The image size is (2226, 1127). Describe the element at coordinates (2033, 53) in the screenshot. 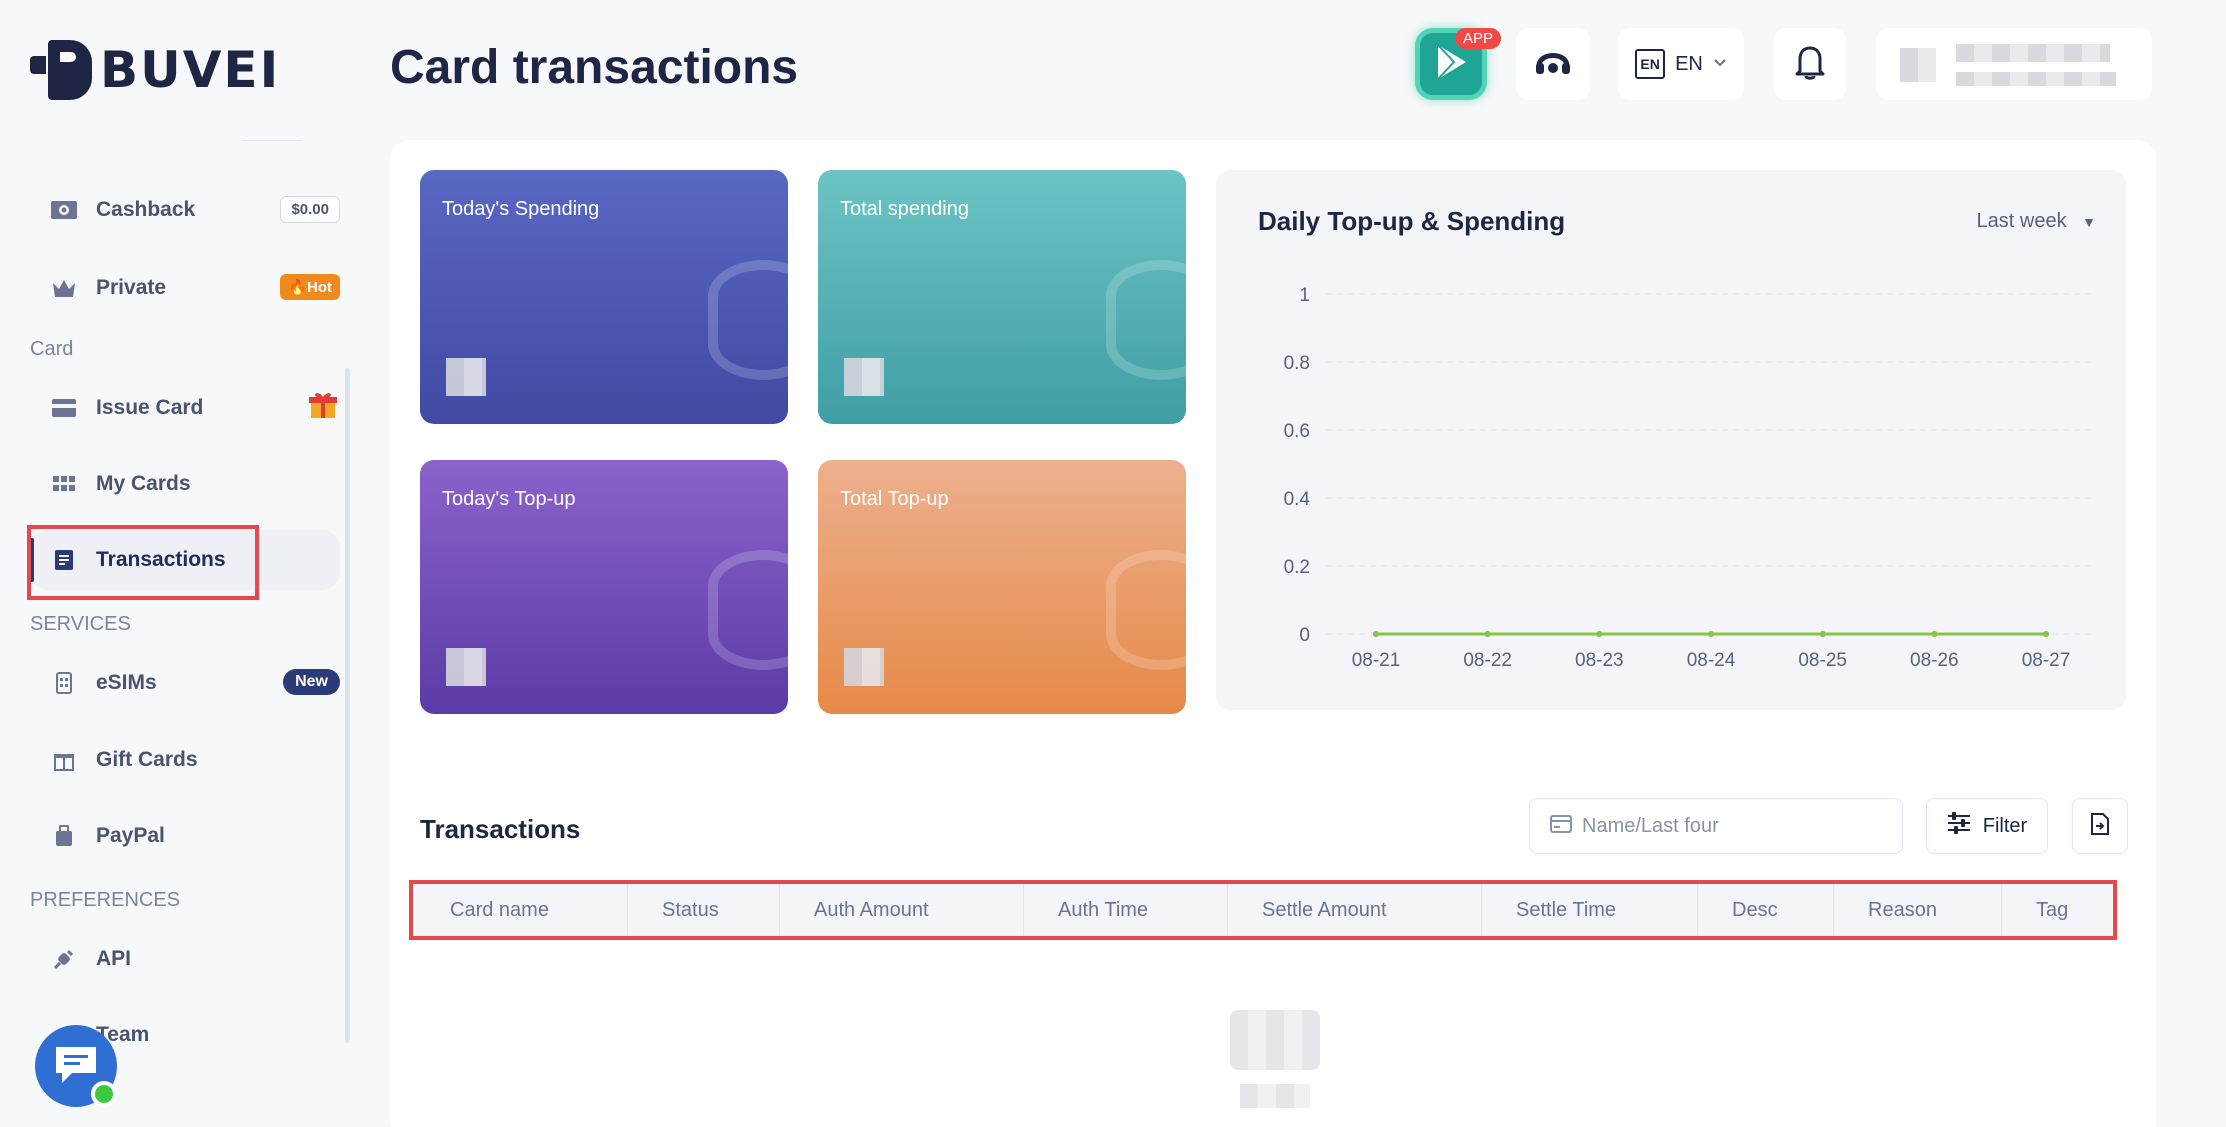

I see `user-name-redacted` at that location.